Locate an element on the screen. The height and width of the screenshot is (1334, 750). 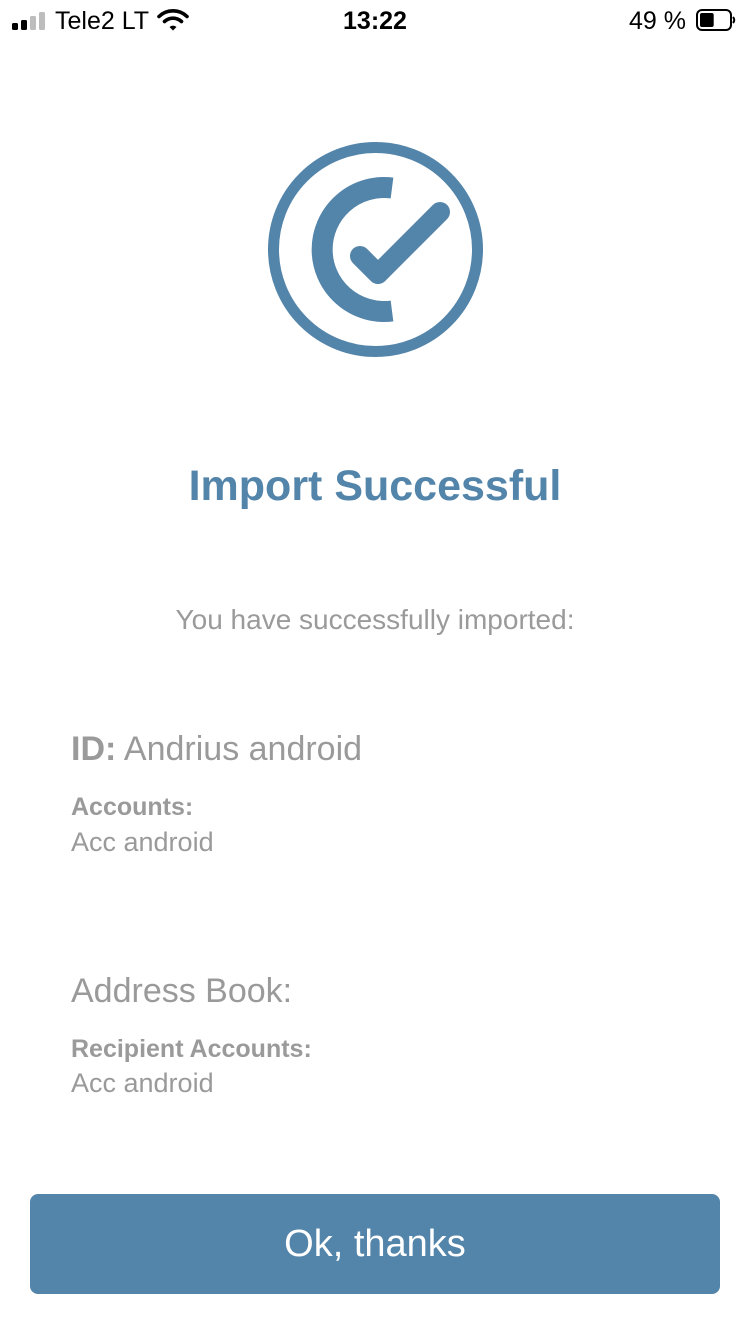
intro-text: You have successfully imported: is located at coordinates (375, 619).